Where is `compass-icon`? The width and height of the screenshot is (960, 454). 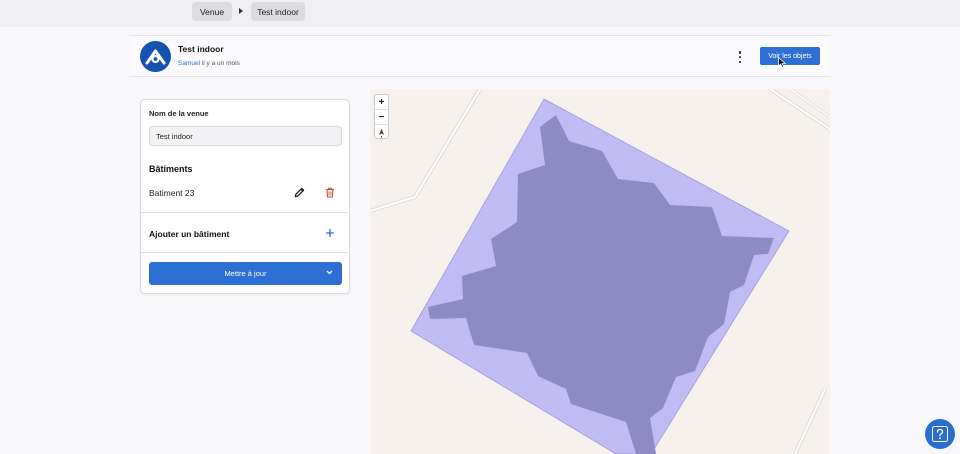
compass-icon is located at coordinates (381, 132).